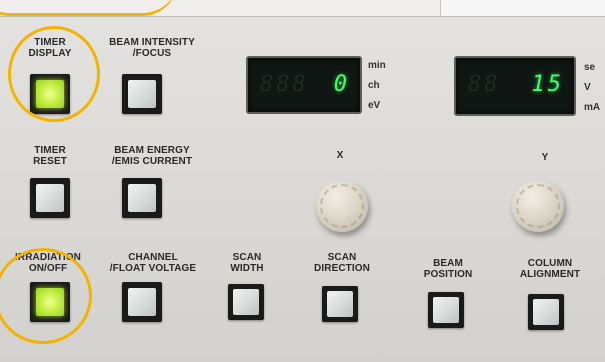  What do you see at coordinates (592, 107) in the screenshot?
I see `right-unit-ma: mA` at bounding box center [592, 107].